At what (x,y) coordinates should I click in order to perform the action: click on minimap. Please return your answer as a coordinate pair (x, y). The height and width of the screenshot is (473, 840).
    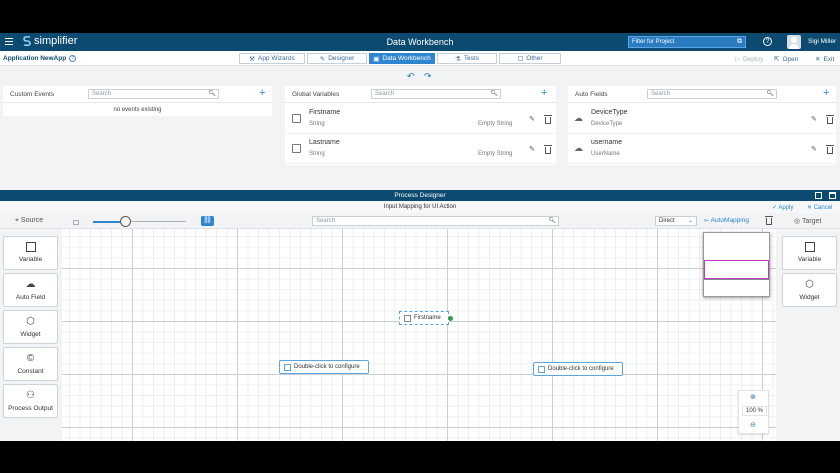
    Looking at the image, I should click on (736, 264).